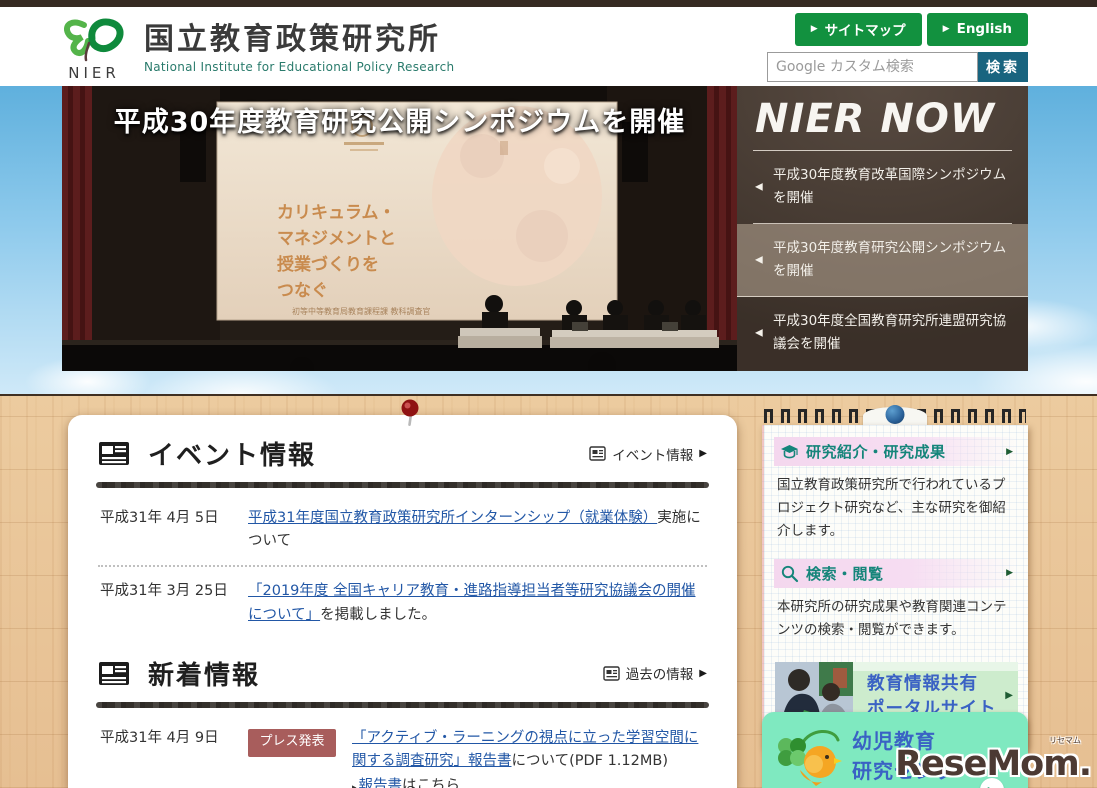 The width and height of the screenshot is (1097, 788). I want to click on news-suffix: について(PDF 1.12MB), so click(589, 760).